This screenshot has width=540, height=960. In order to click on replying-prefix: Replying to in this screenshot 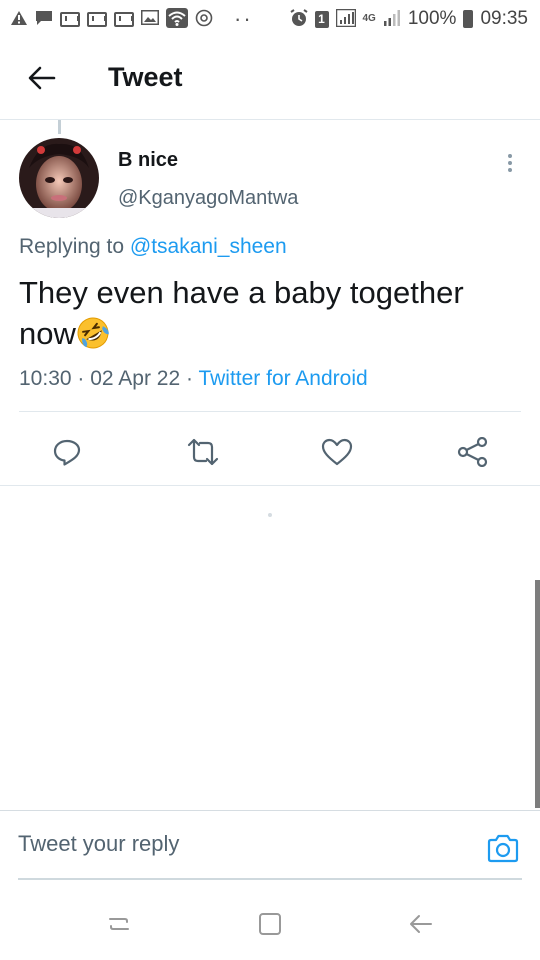, I will do `click(72, 246)`.